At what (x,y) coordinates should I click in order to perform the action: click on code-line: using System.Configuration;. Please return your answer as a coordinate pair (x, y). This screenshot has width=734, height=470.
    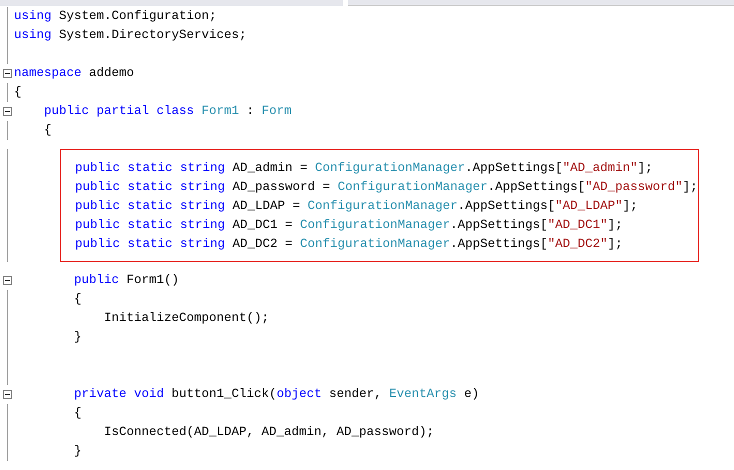
    Looking at the image, I should click on (115, 16).